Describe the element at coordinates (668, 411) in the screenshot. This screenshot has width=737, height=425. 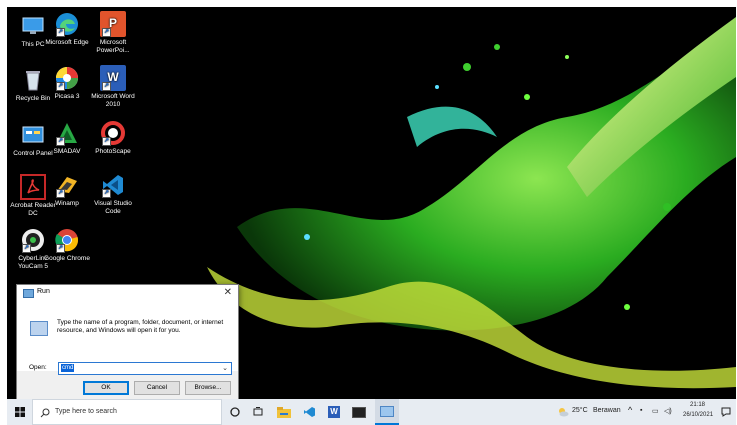
I see `volume-icon: ◁)` at that location.